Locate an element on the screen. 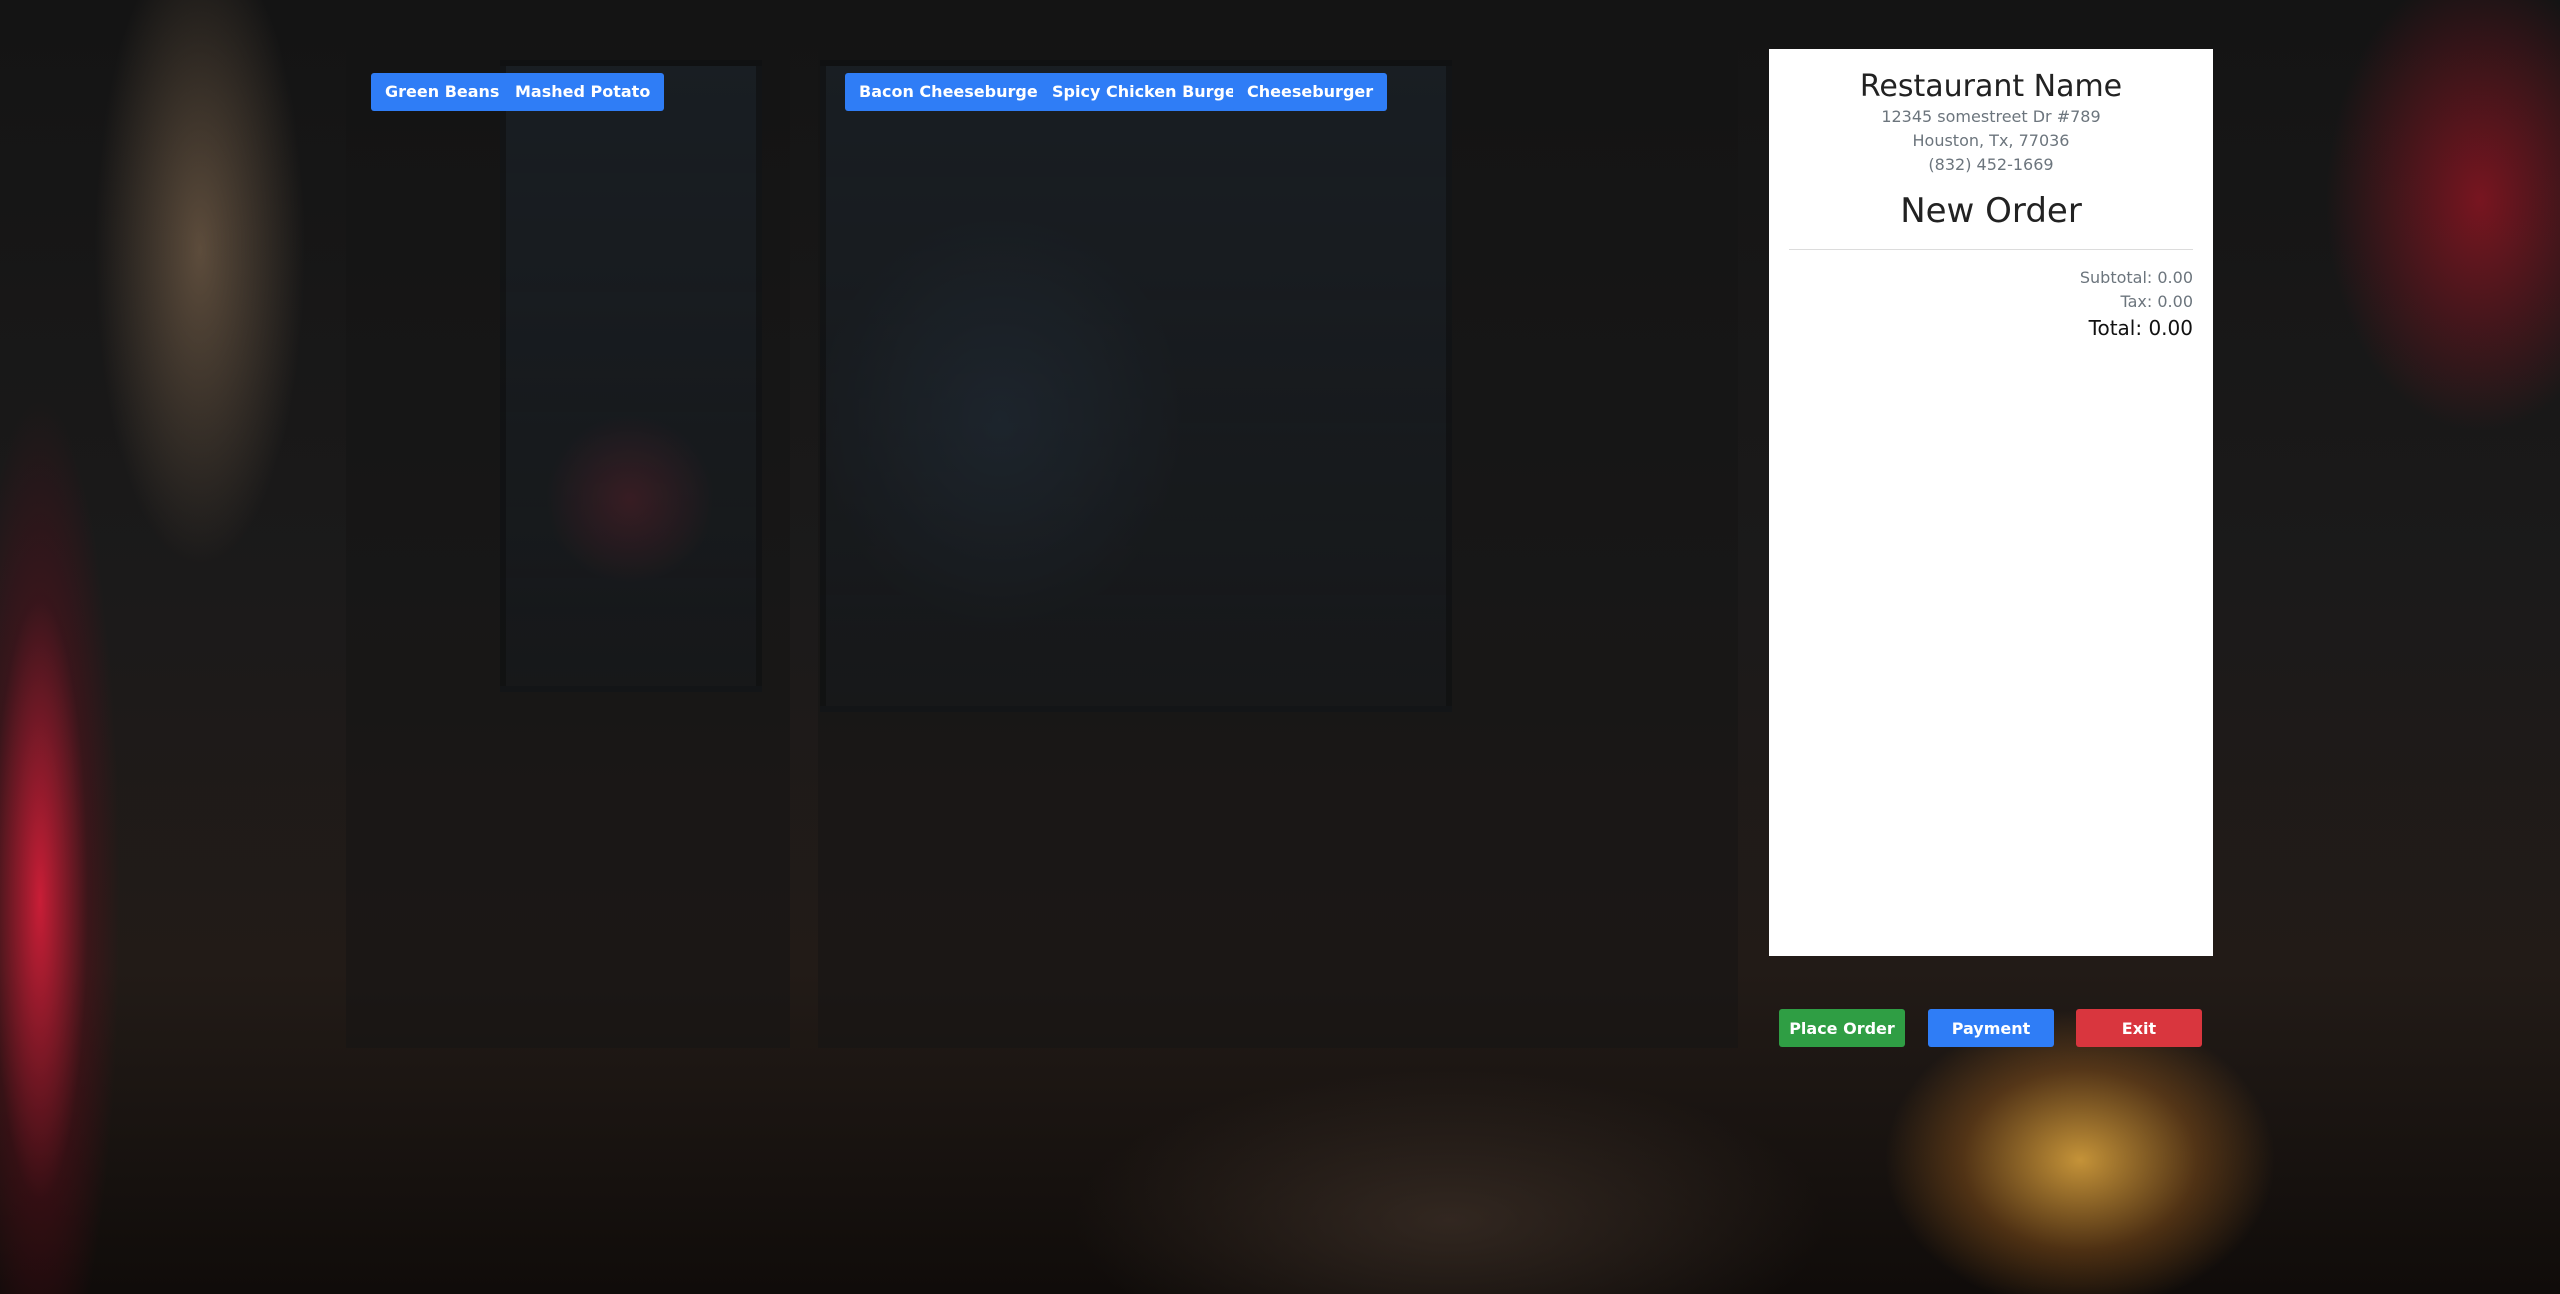 The width and height of the screenshot is (2560, 1294). phone-number: (832) 452-1669 is located at coordinates (1991, 164).